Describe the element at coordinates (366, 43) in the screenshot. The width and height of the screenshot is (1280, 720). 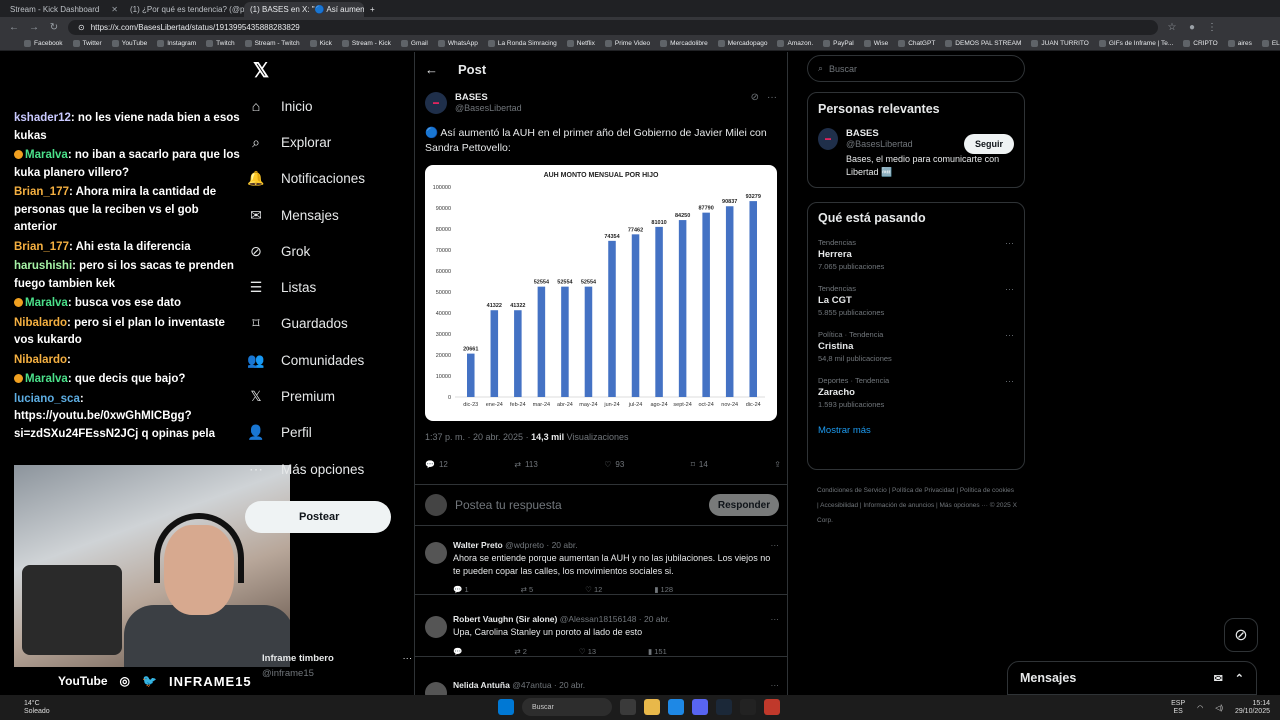
I see `bookmark-item: Stream - Kick` at that location.